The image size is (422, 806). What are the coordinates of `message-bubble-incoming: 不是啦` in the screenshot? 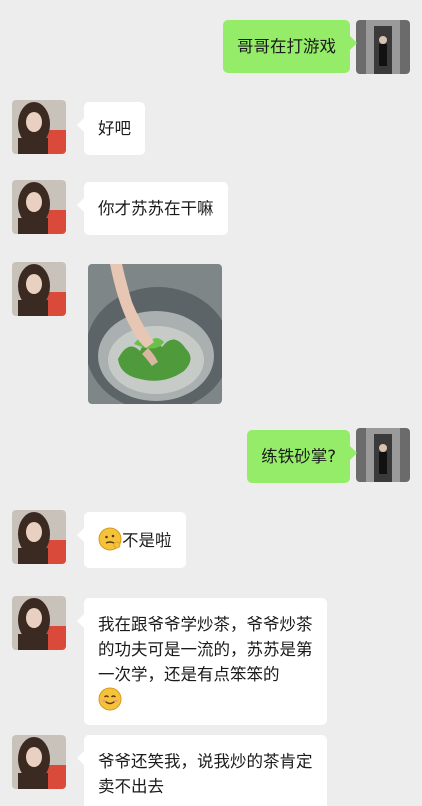 It's located at (131, 540).